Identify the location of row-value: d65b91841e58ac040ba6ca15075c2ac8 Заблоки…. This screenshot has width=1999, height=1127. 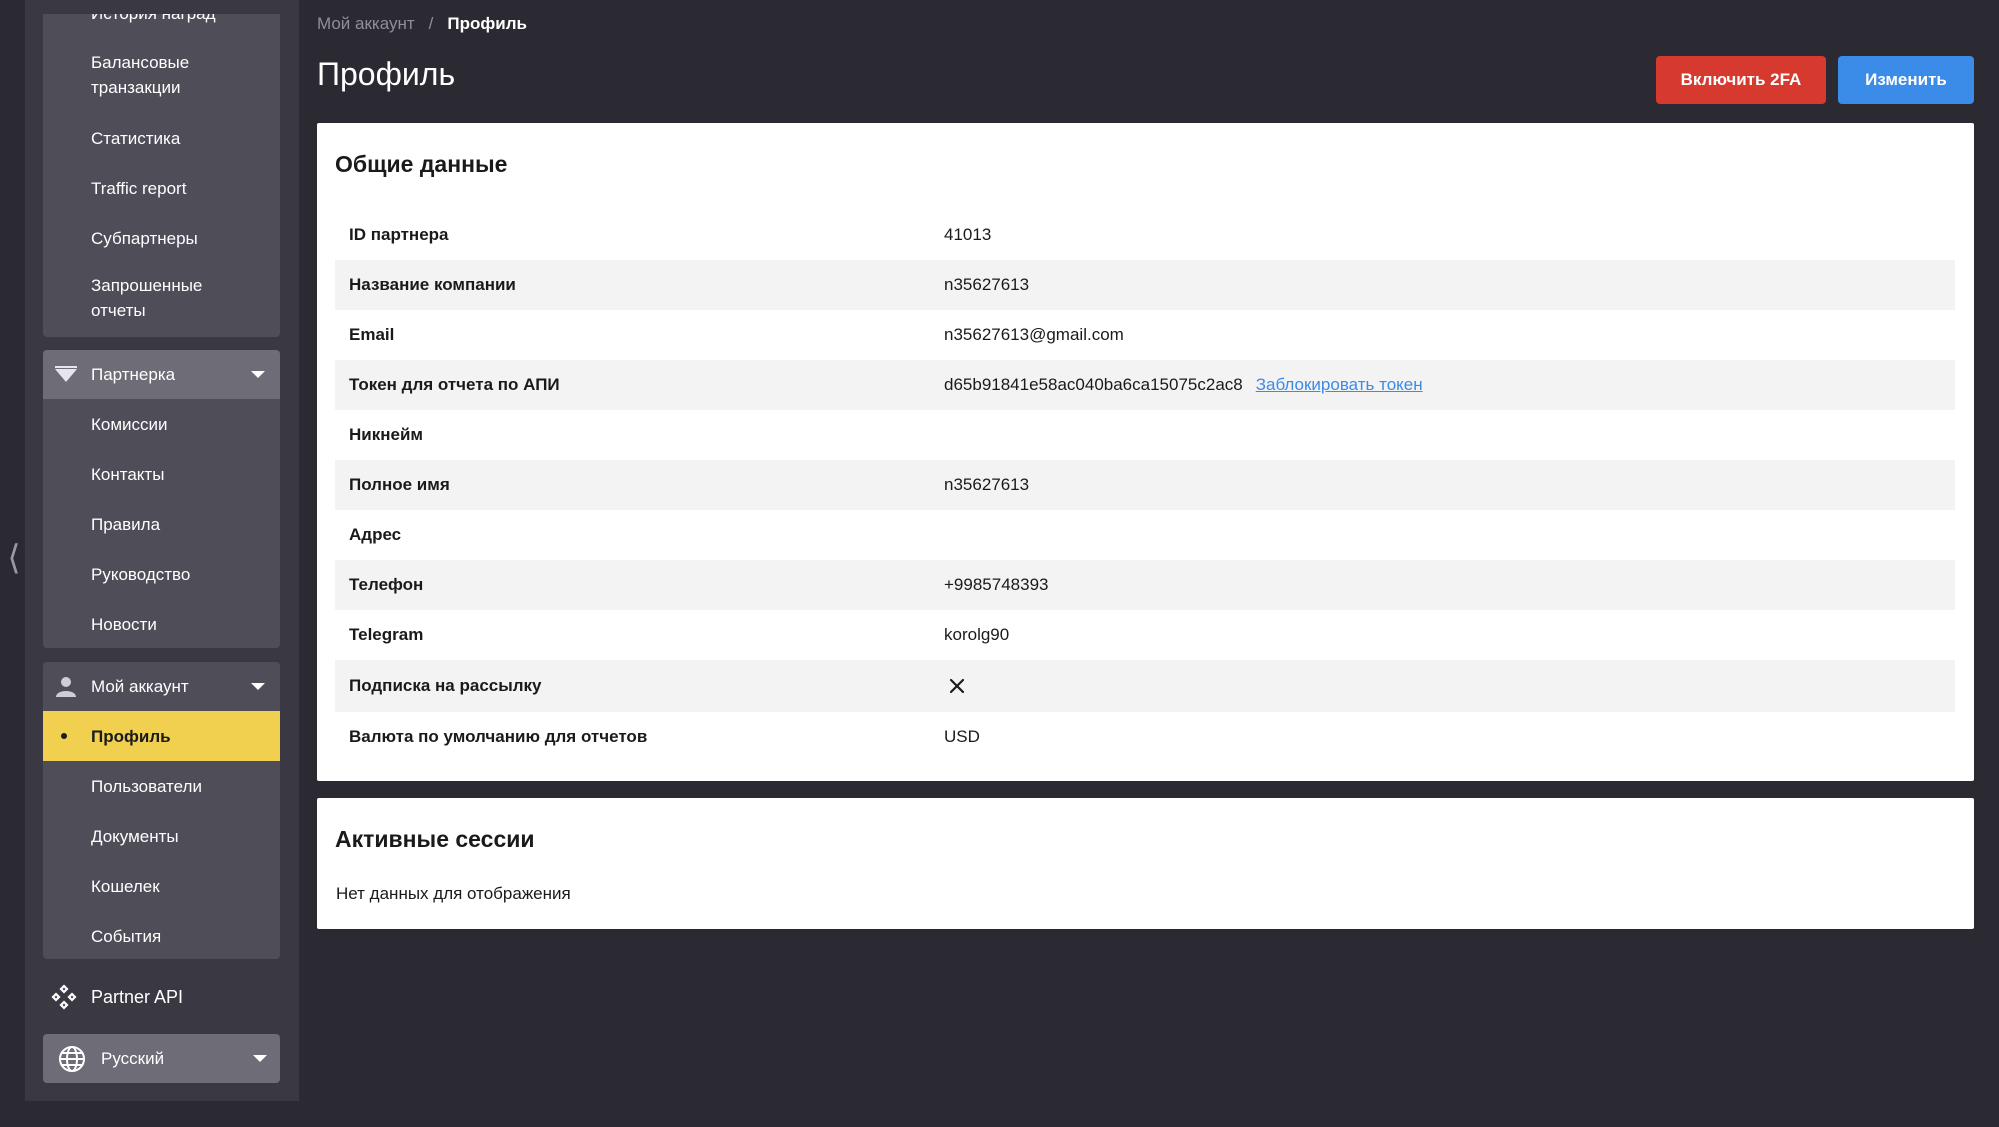
(1183, 385).